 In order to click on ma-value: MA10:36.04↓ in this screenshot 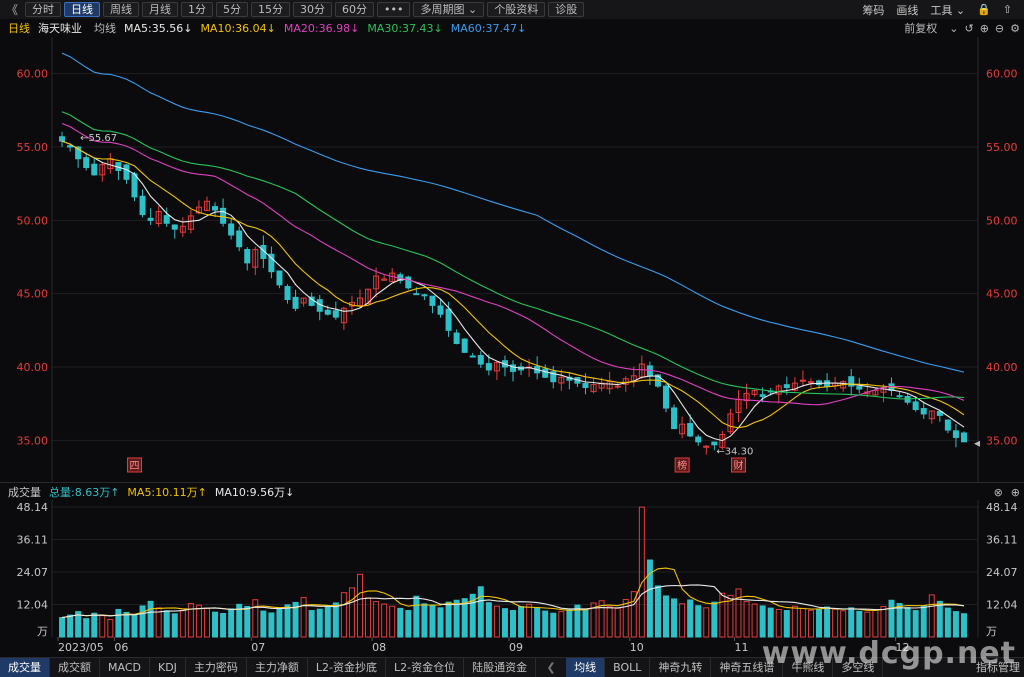, I will do `click(238, 28)`.